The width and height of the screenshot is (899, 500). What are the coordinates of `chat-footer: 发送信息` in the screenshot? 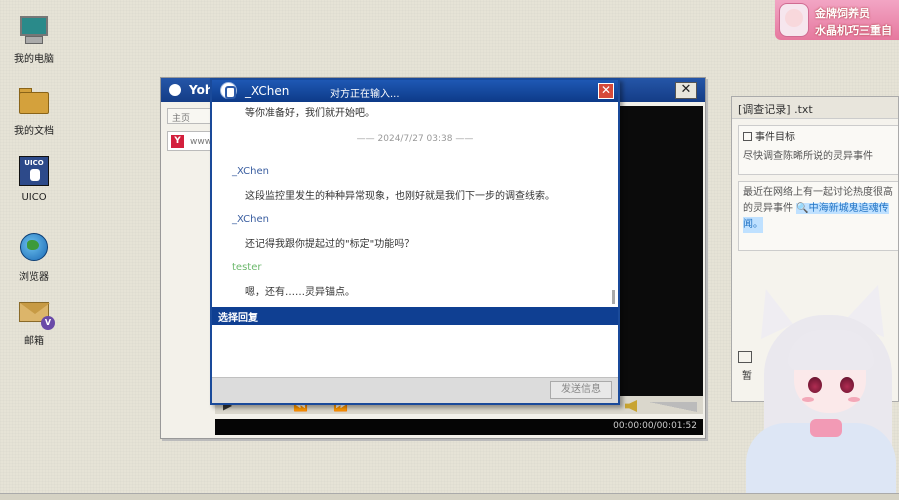 It's located at (415, 390).